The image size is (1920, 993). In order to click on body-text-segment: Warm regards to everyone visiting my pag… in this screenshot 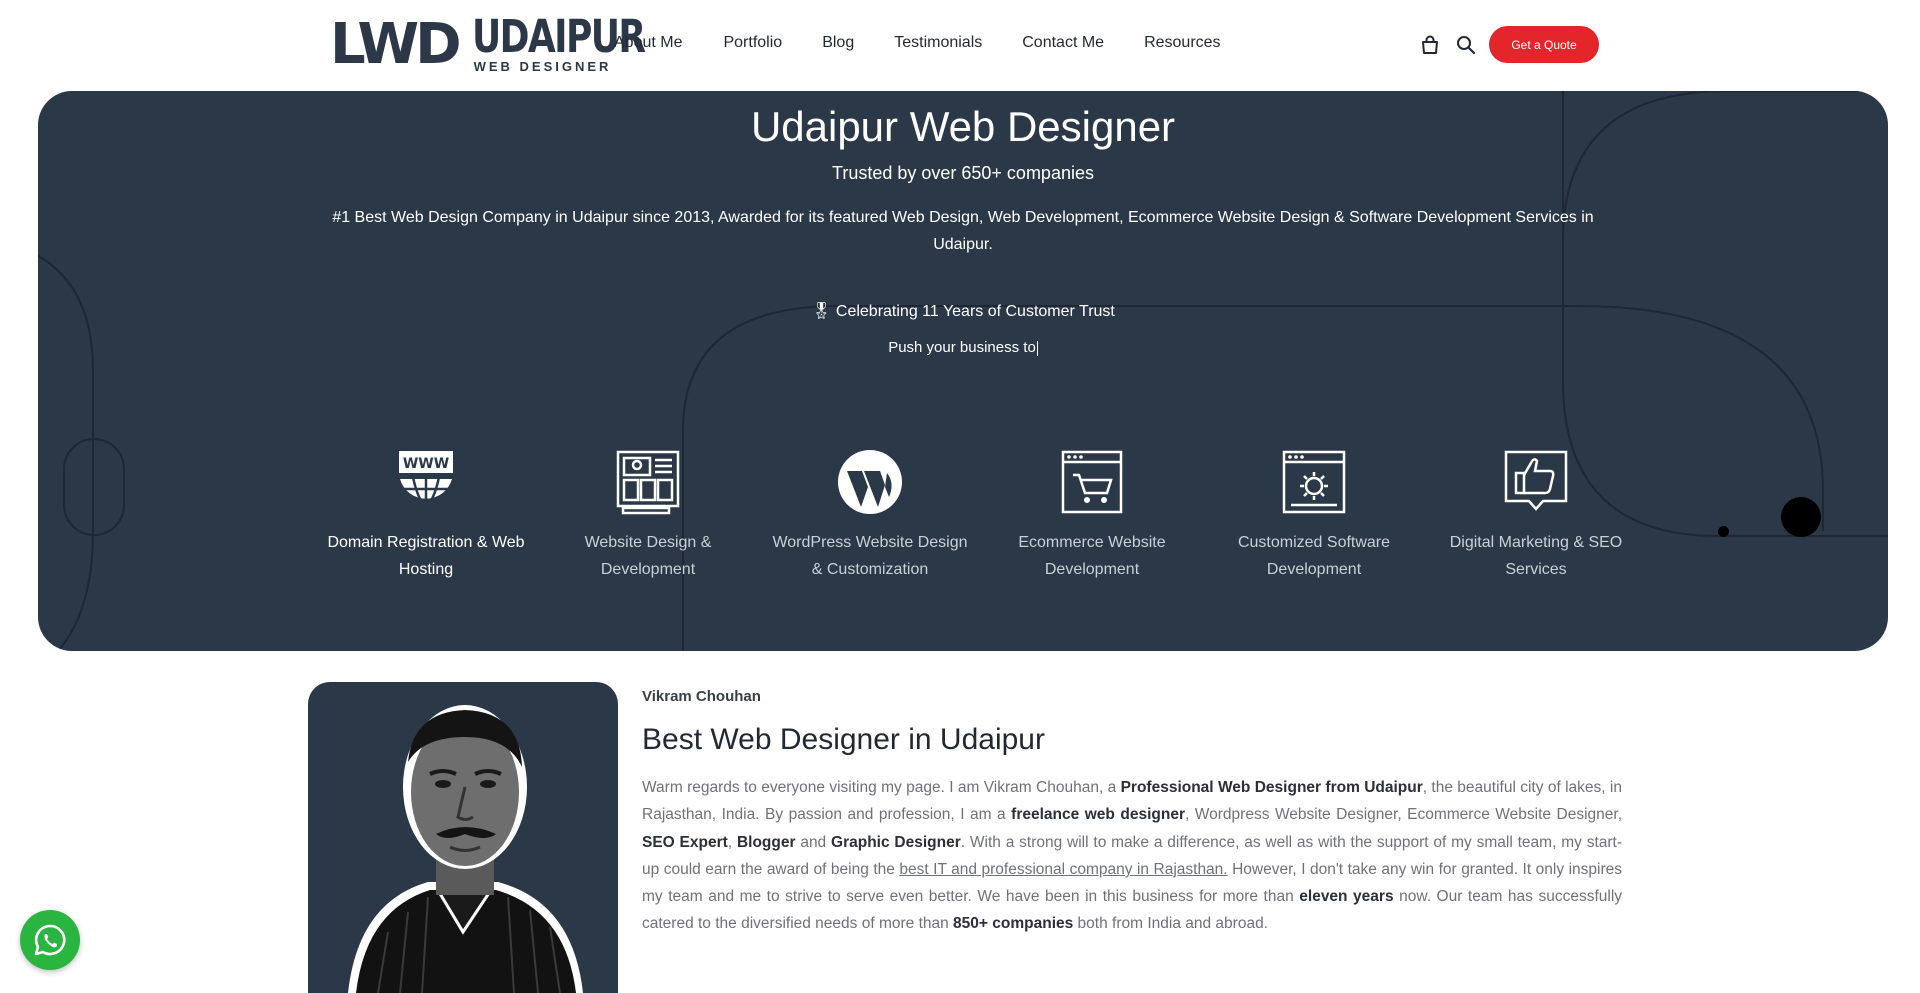, I will do `click(881, 787)`.